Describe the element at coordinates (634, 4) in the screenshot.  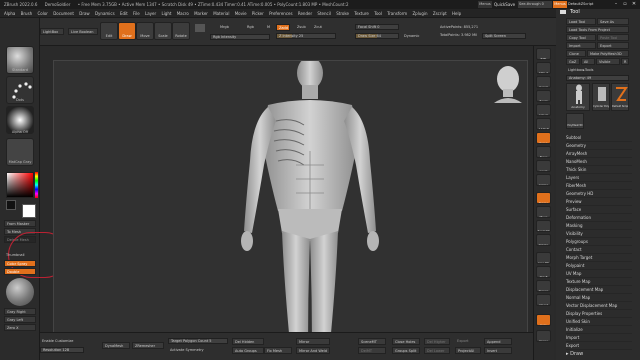
I see `close-icon: ✕` at that location.